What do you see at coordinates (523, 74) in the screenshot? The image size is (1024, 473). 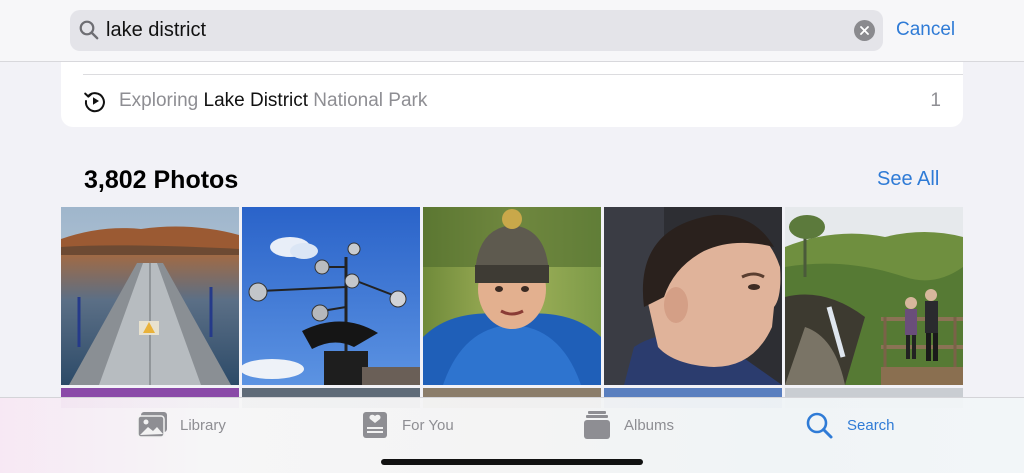 I see `divider` at bounding box center [523, 74].